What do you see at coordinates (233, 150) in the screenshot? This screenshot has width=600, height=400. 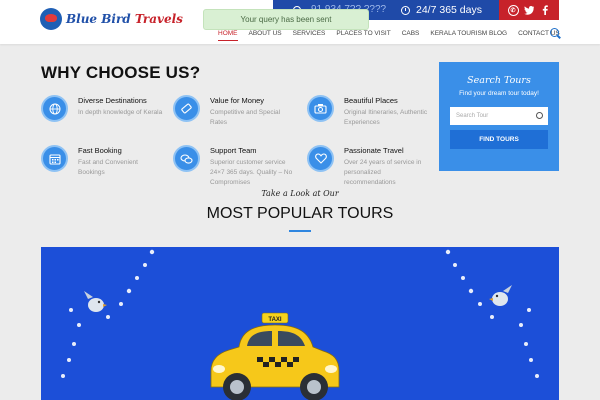 I see `feature-title: Support Team` at bounding box center [233, 150].